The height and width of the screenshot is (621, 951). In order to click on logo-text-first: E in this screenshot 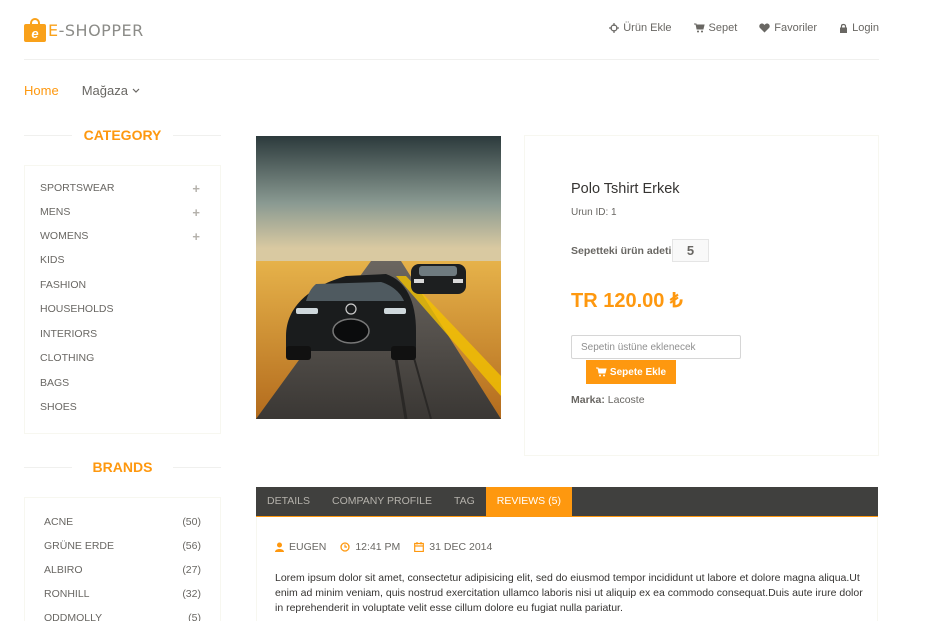, I will do `click(53, 30)`.